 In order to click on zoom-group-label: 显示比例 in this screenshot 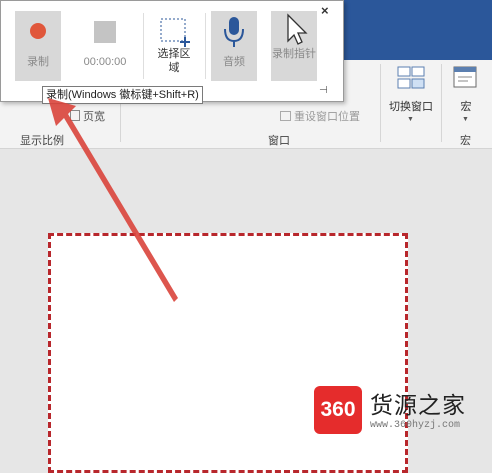, I will do `click(42, 141)`.